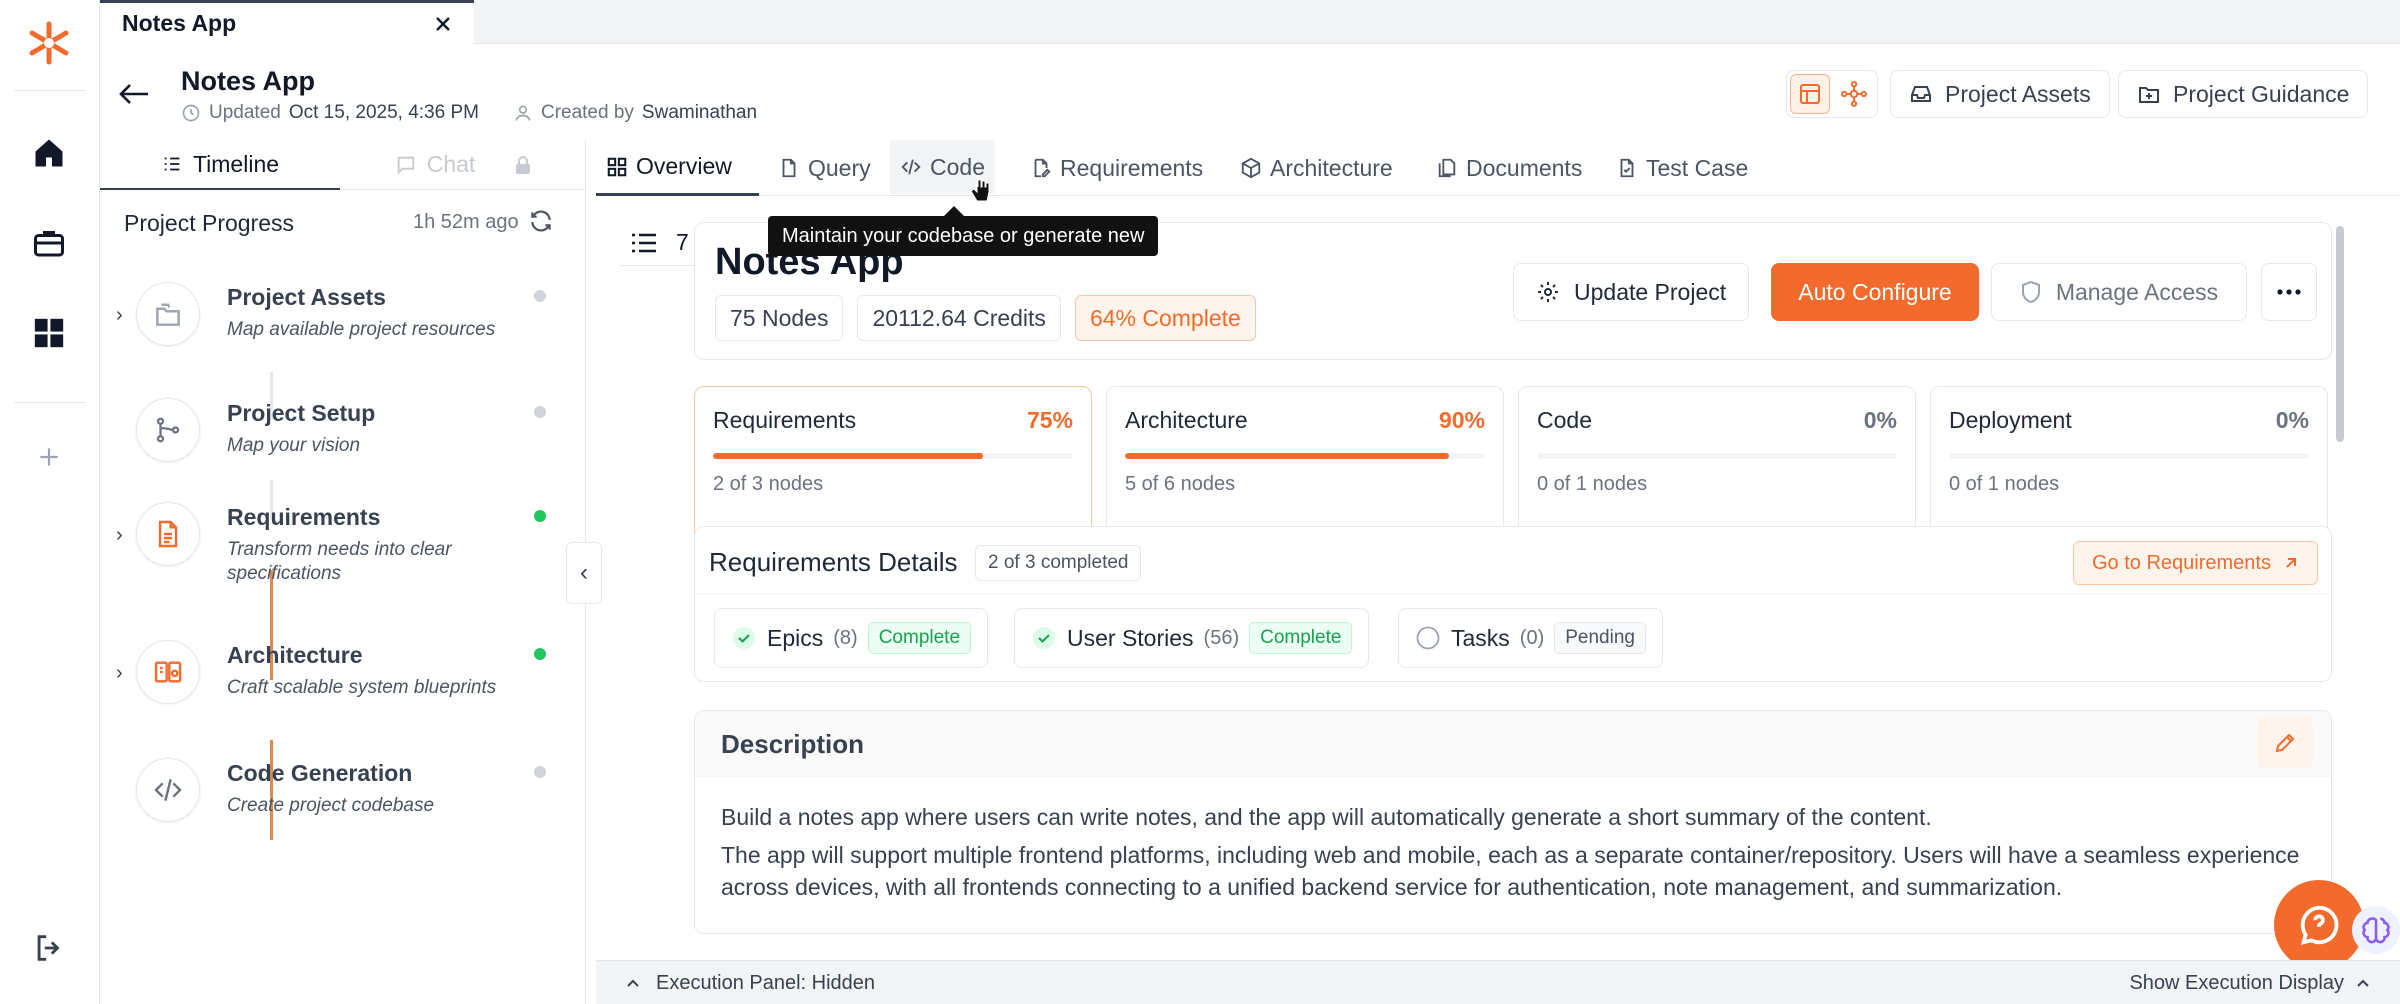 Image resolution: width=2400 pixels, height=1004 pixels. What do you see at coordinates (49, 457) in the screenshot?
I see `plus-icon` at bounding box center [49, 457].